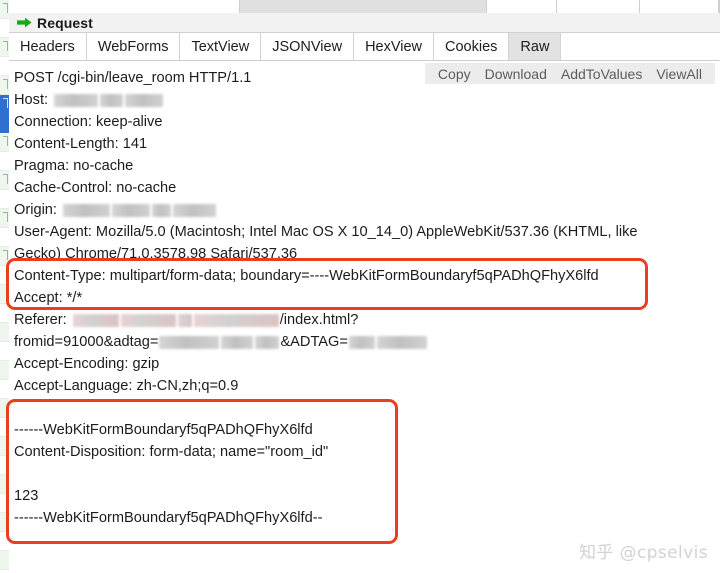 The height and width of the screenshot is (573, 720). Describe the element at coordinates (367, 100) in the screenshot. I see `raw-line-host: Host:` at that location.